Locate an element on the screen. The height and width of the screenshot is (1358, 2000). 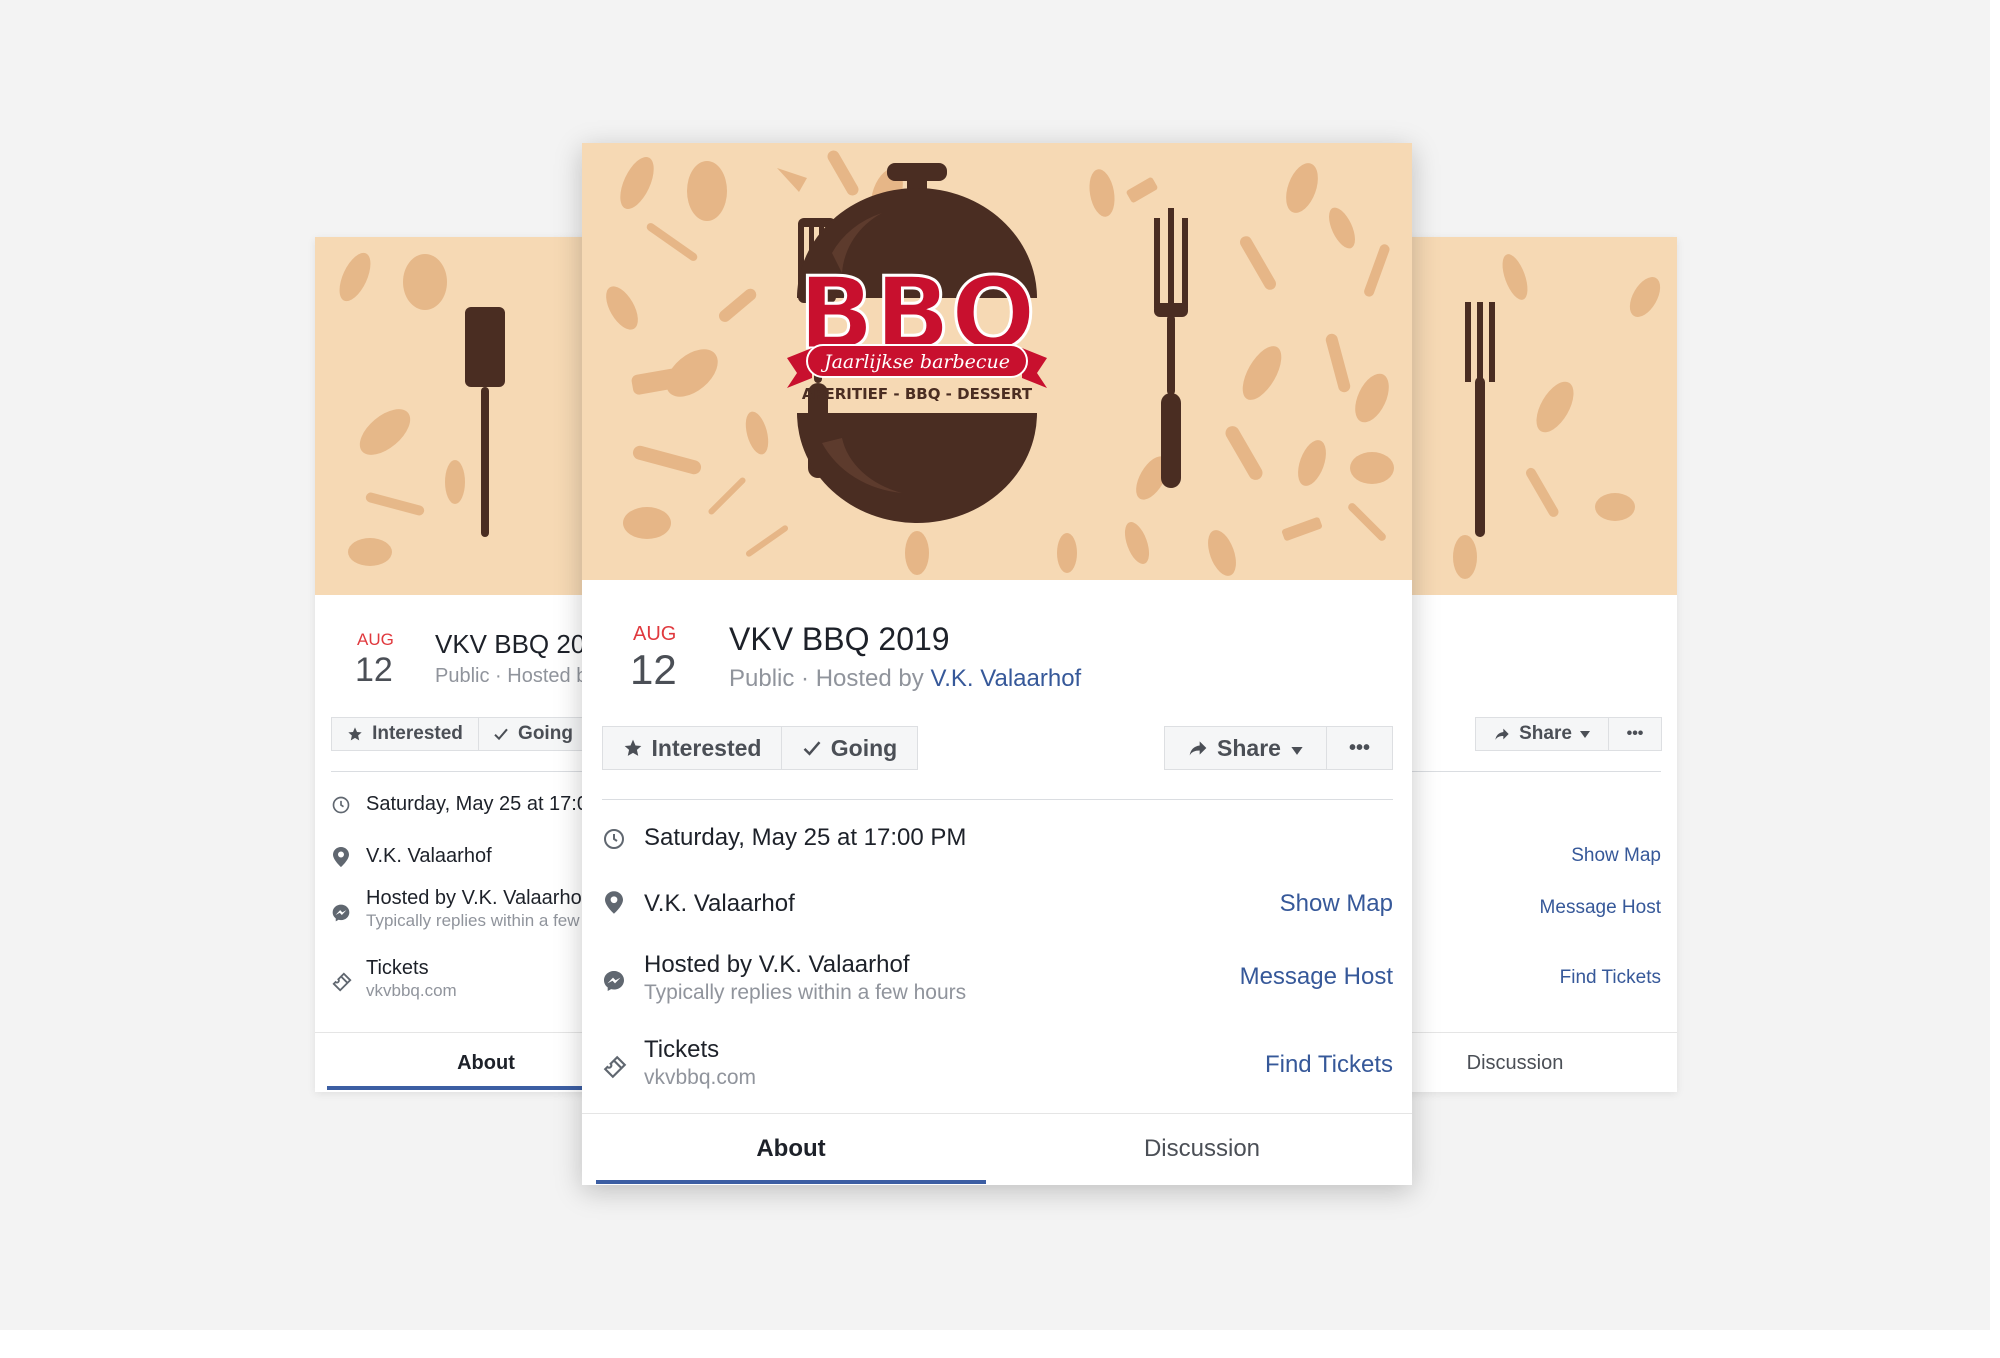
event-title: VKV BBQ 2019 is located at coordinates (839, 639).